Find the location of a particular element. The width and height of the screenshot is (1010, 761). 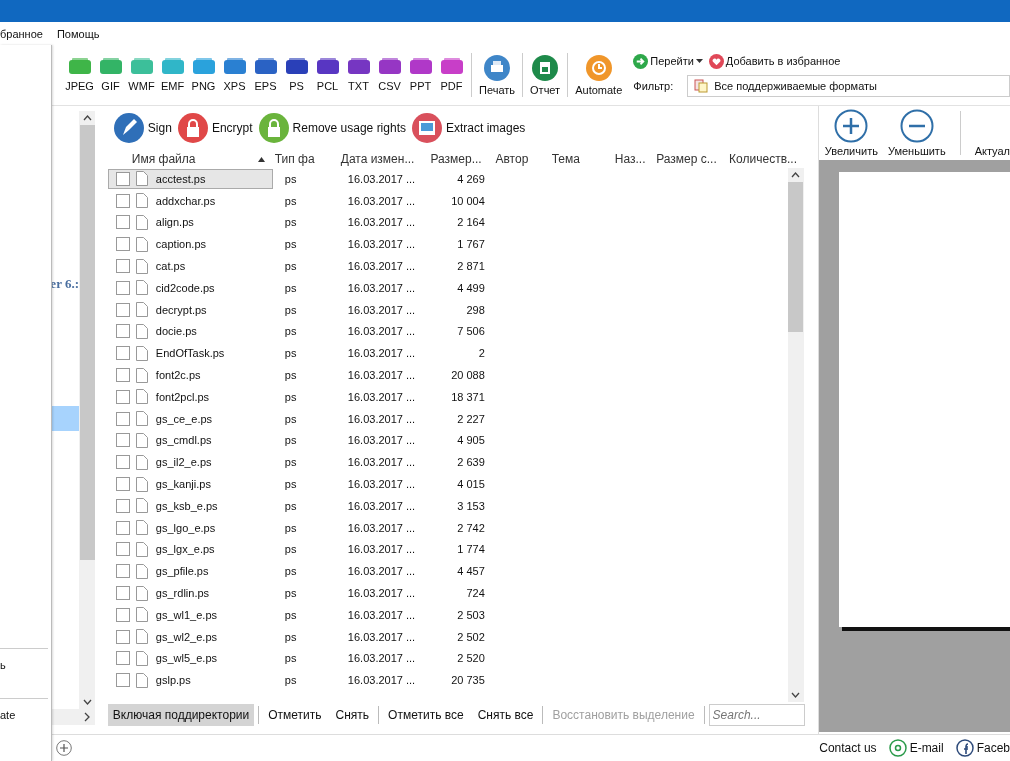

file-row: gs_il2_e.ps is located at coordinates (190, 462).